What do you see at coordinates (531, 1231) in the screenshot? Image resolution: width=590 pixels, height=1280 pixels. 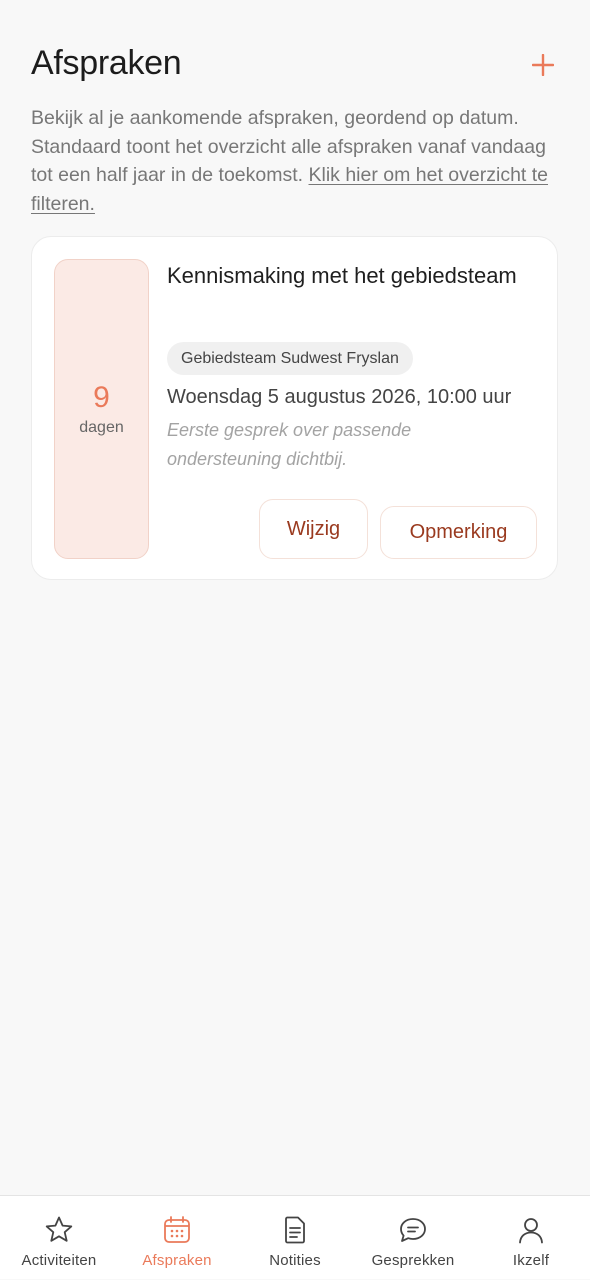 I see `user-icon` at bounding box center [531, 1231].